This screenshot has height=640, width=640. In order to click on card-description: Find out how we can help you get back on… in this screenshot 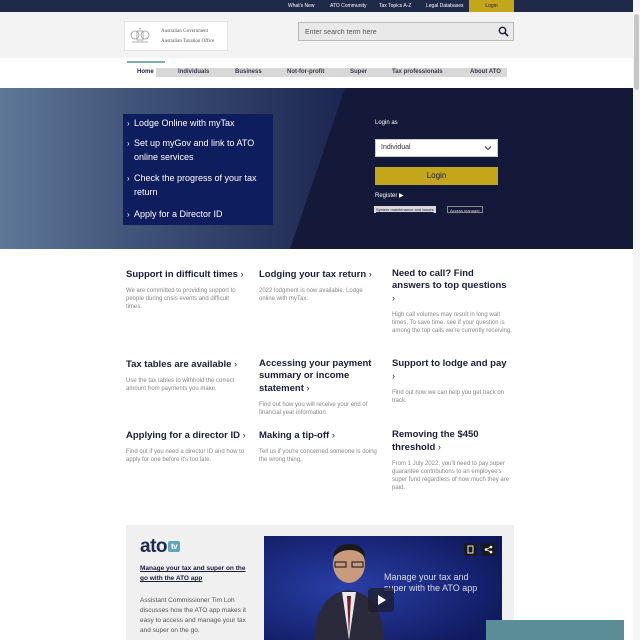, I will do `click(448, 397)`.